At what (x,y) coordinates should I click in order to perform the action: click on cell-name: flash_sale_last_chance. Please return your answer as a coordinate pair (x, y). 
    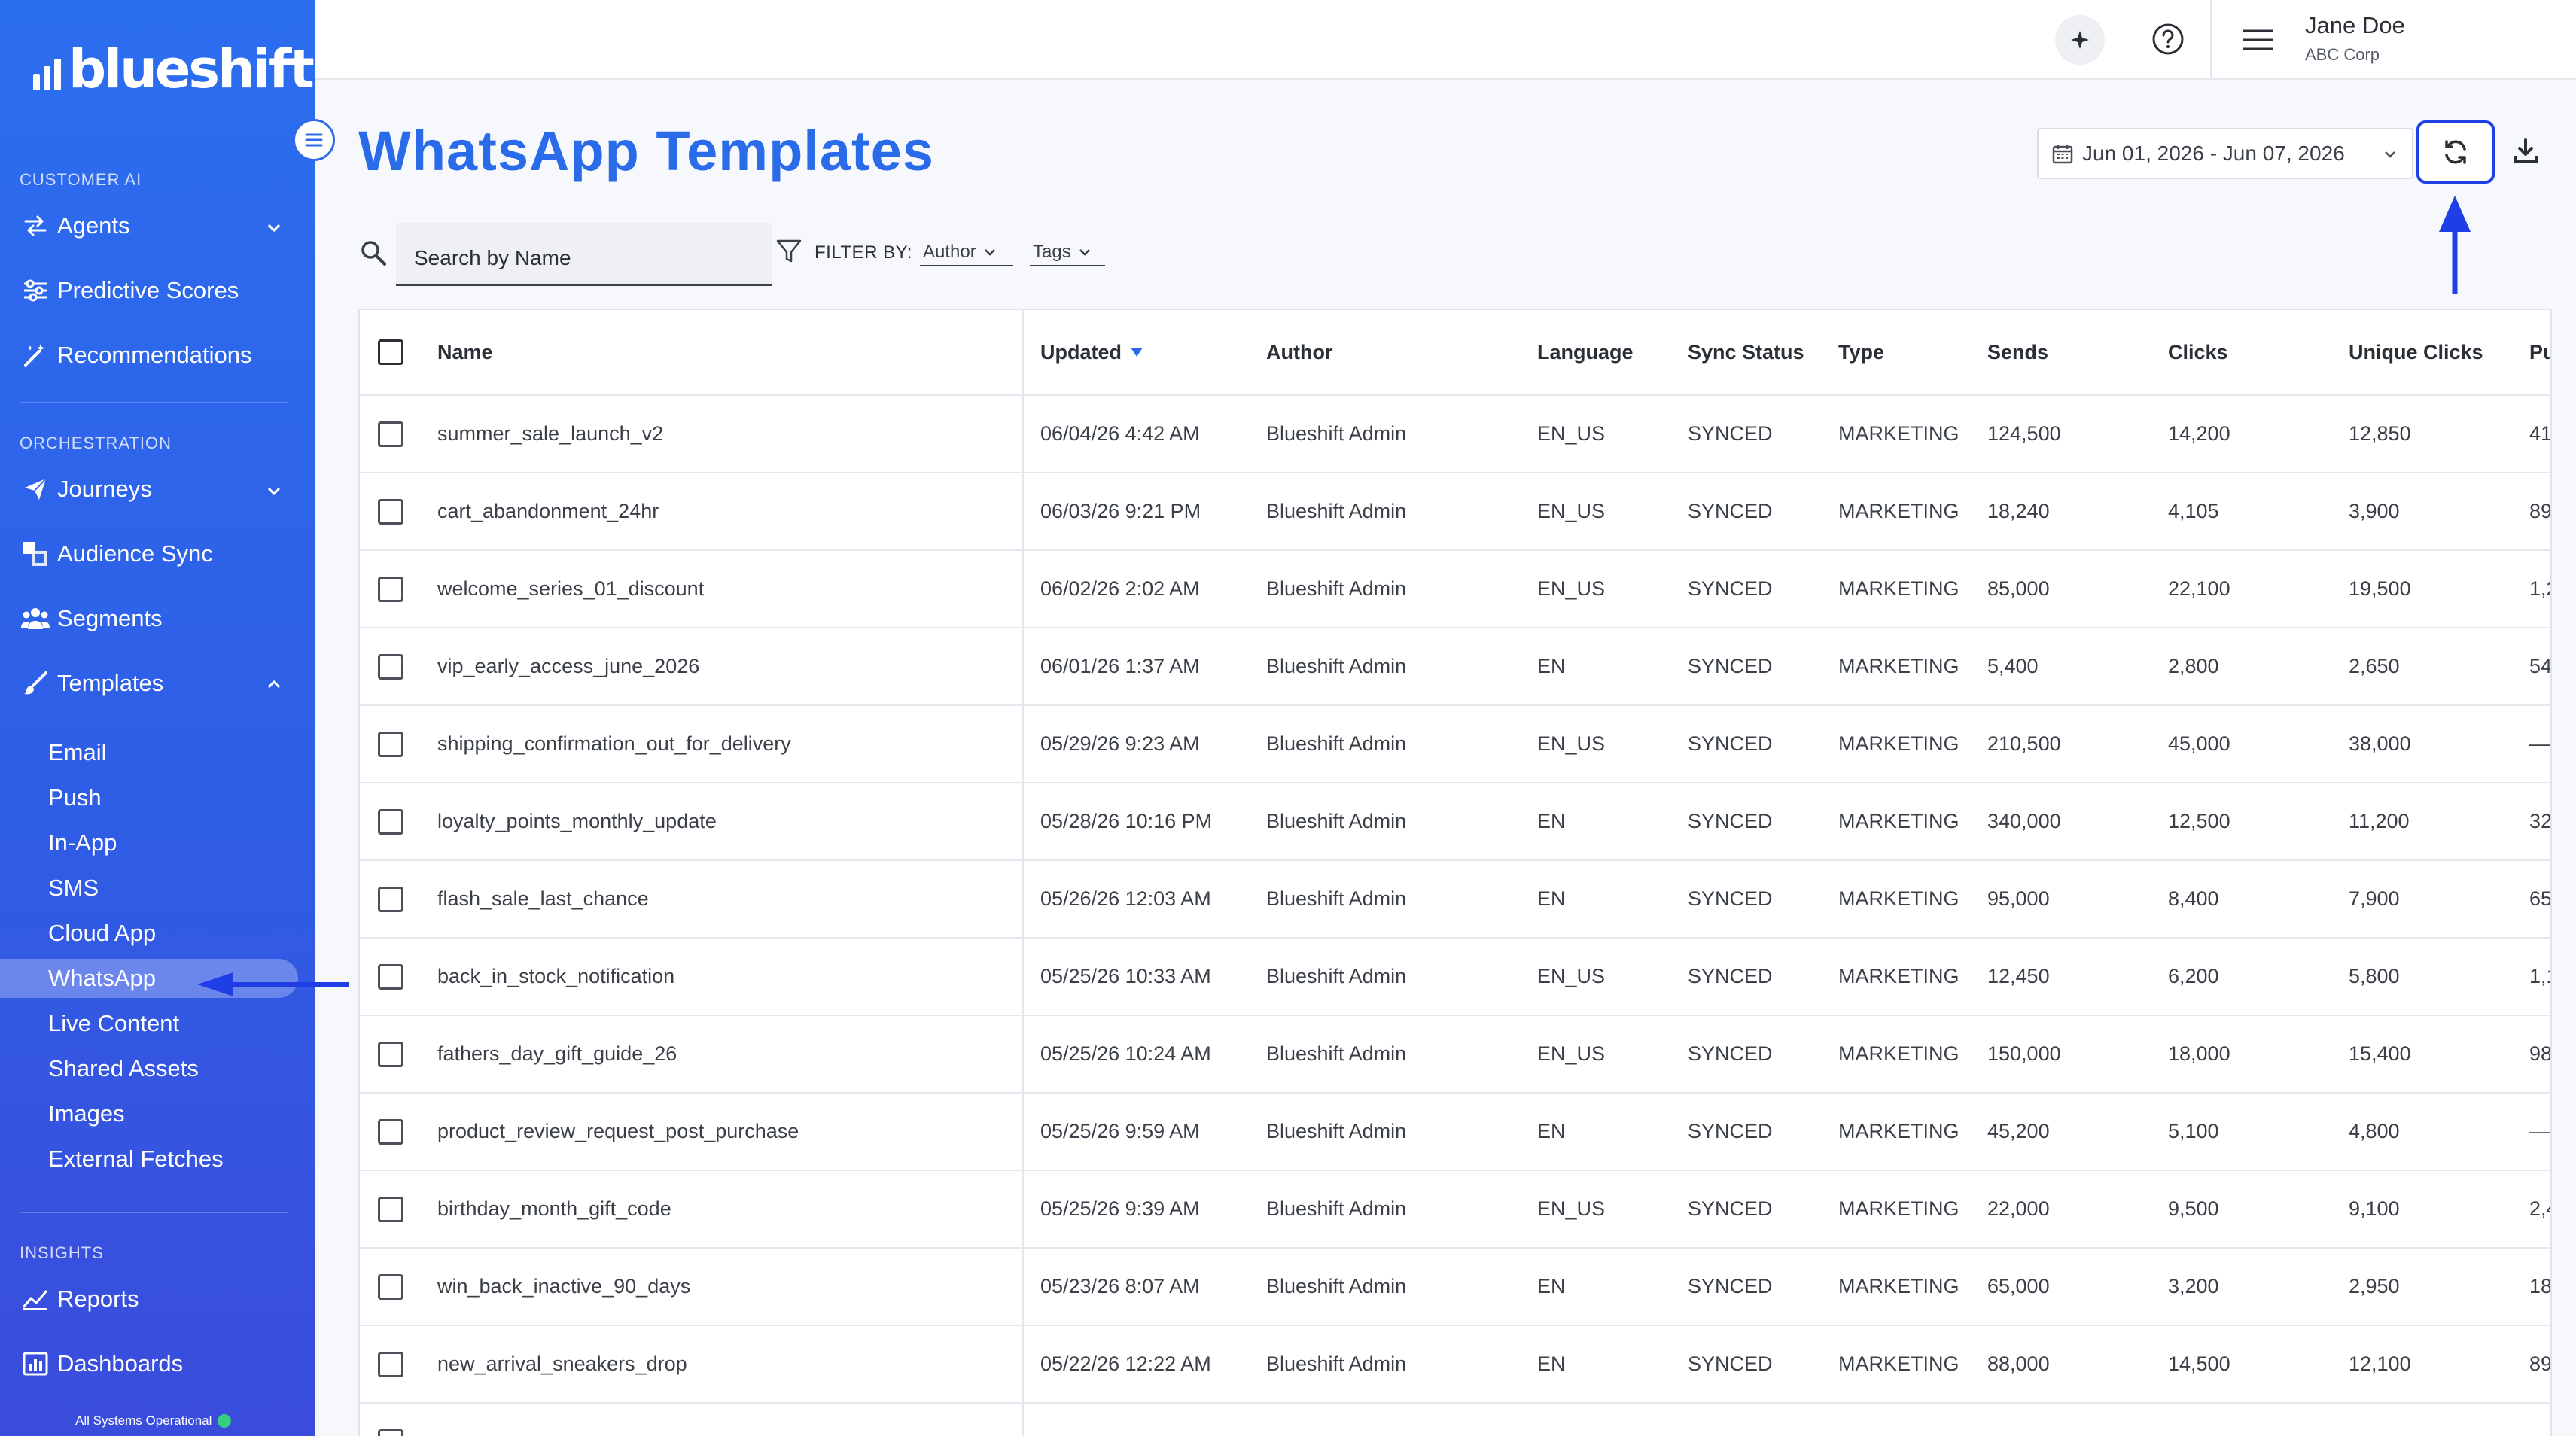
    Looking at the image, I should click on (543, 899).